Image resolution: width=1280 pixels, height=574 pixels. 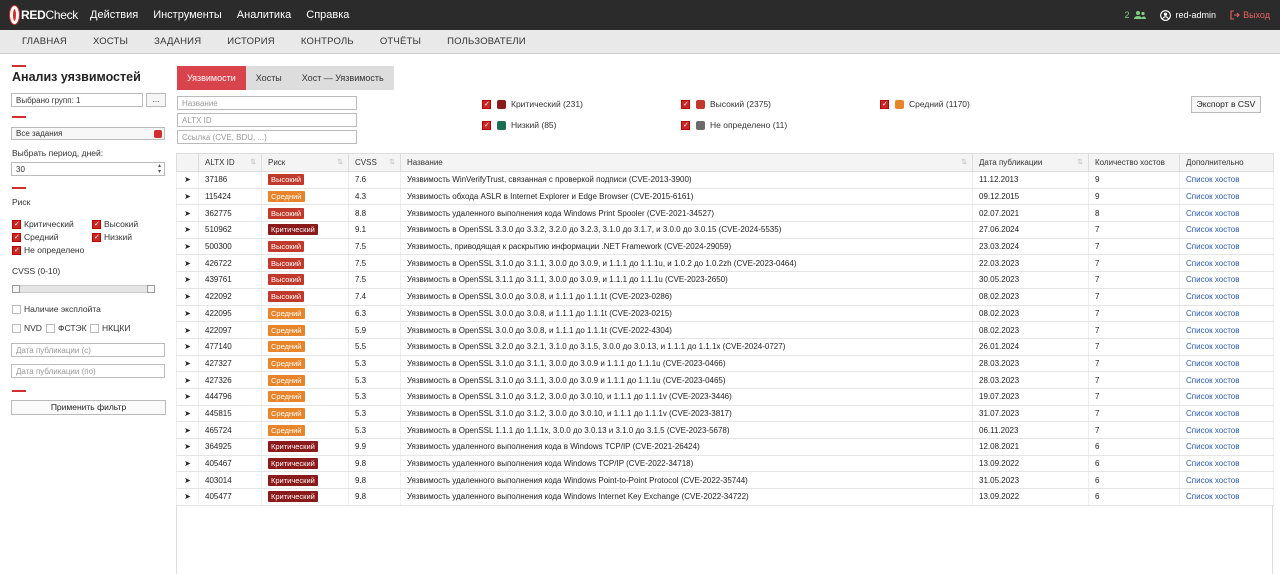 I want to click on date-to-input: Дата публикации (по), so click(x=88, y=371).